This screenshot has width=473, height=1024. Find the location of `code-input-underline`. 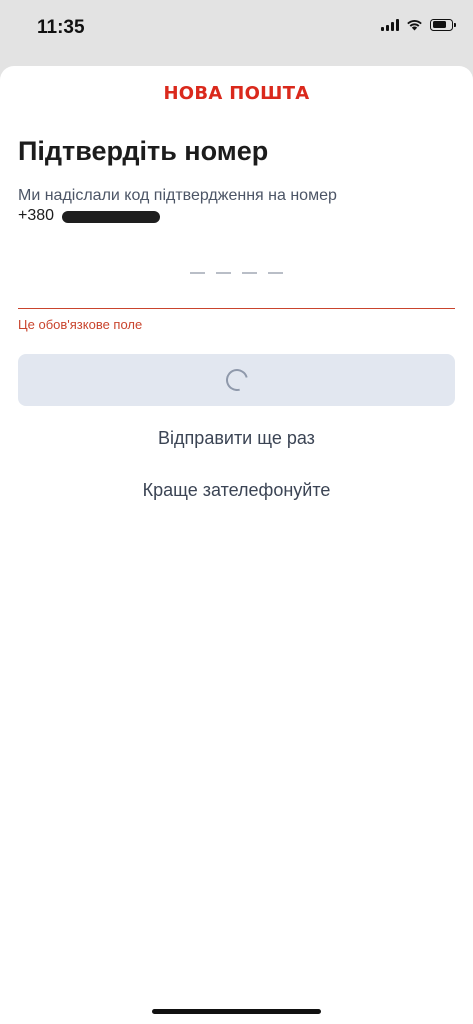

code-input-underline is located at coordinates (236, 308).